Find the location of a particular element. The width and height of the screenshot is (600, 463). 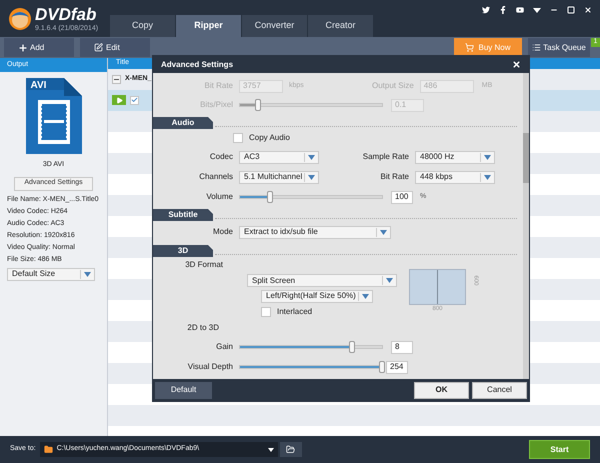

cart-icon is located at coordinates (469, 47).